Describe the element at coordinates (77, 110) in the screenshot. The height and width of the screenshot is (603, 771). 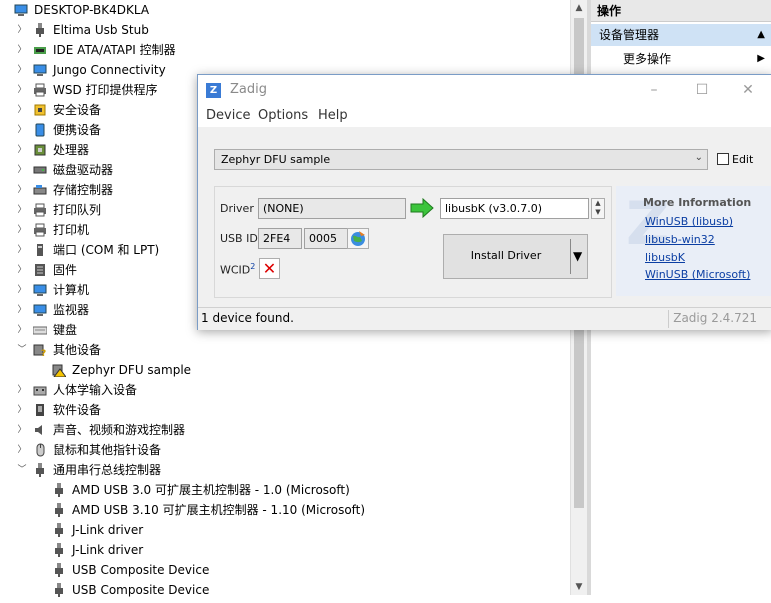
I see `tree-item-label: 安全设备` at that location.